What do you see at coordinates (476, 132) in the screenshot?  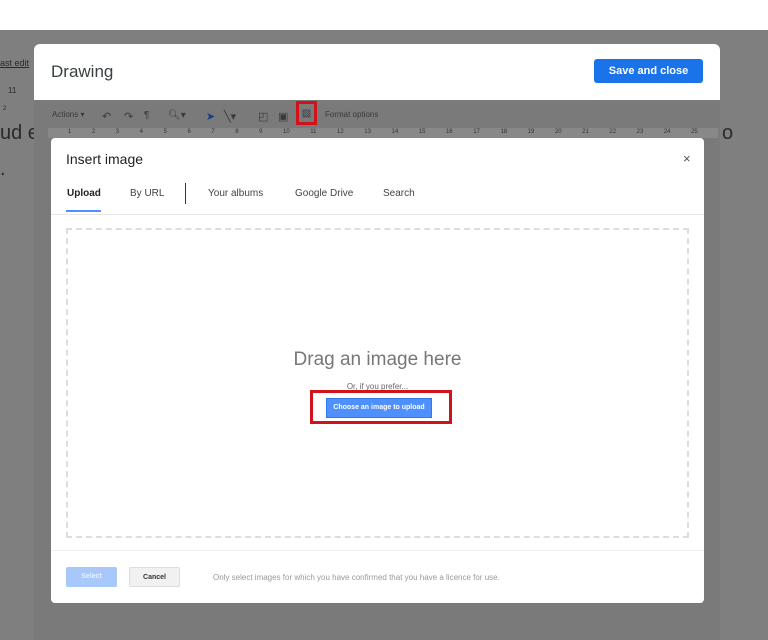 I see `ruler-tick: 17` at bounding box center [476, 132].